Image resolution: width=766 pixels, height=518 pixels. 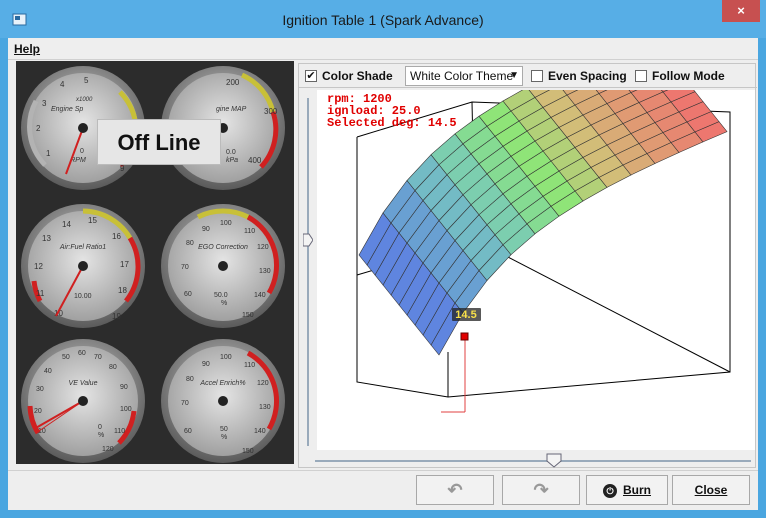 What do you see at coordinates (383, 490) in the screenshot?
I see `button-bar: ↶ ↷ ⏻ Burn Close` at bounding box center [383, 490].